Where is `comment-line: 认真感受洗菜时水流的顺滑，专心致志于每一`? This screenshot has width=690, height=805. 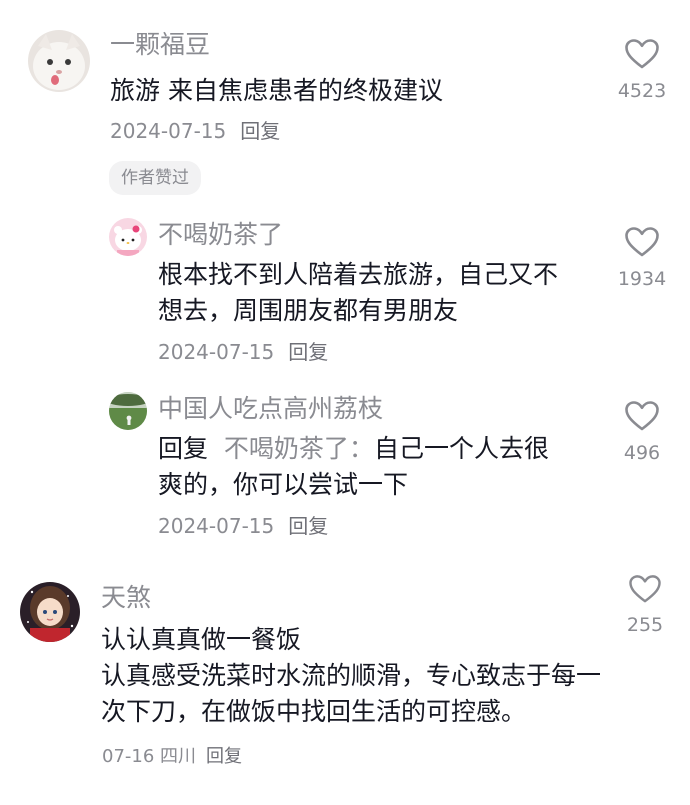 comment-line: 认真感受洗菜时水流的顺滑，专心致志于每一 is located at coordinates (351, 675).